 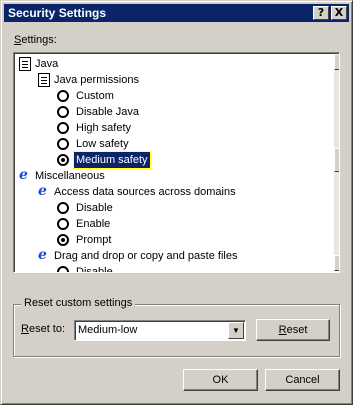 What do you see at coordinates (336, 62) in the screenshot?
I see `scroll-up-arrow-icon: ▲` at bounding box center [336, 62].